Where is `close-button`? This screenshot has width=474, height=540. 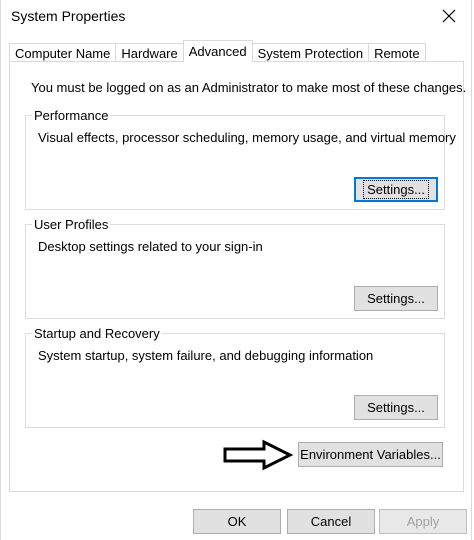 close-button is located at coordinates (449, 16).